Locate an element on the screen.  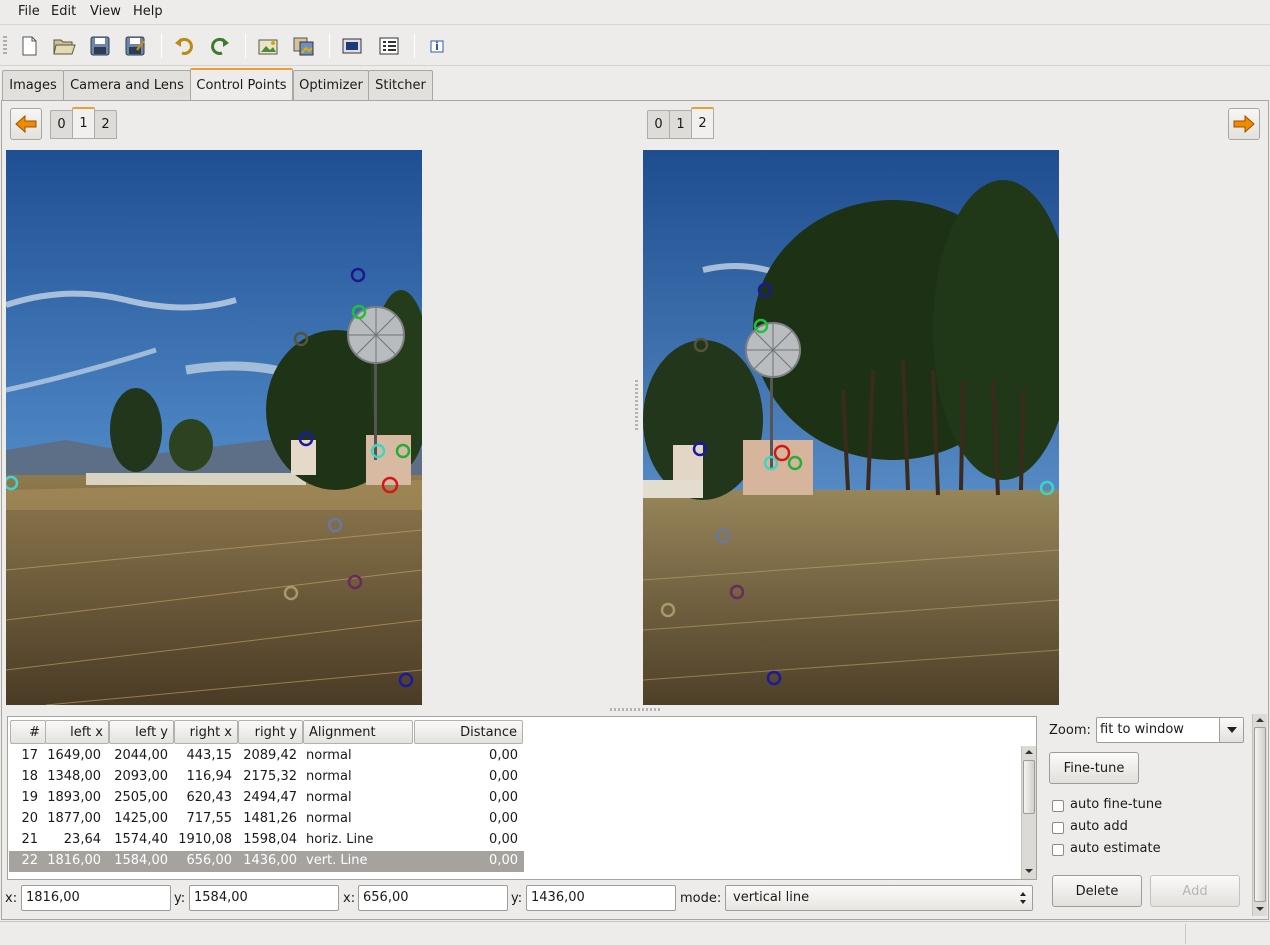
cell-right-y: 2089,42 is located at coordinates (270, 755).